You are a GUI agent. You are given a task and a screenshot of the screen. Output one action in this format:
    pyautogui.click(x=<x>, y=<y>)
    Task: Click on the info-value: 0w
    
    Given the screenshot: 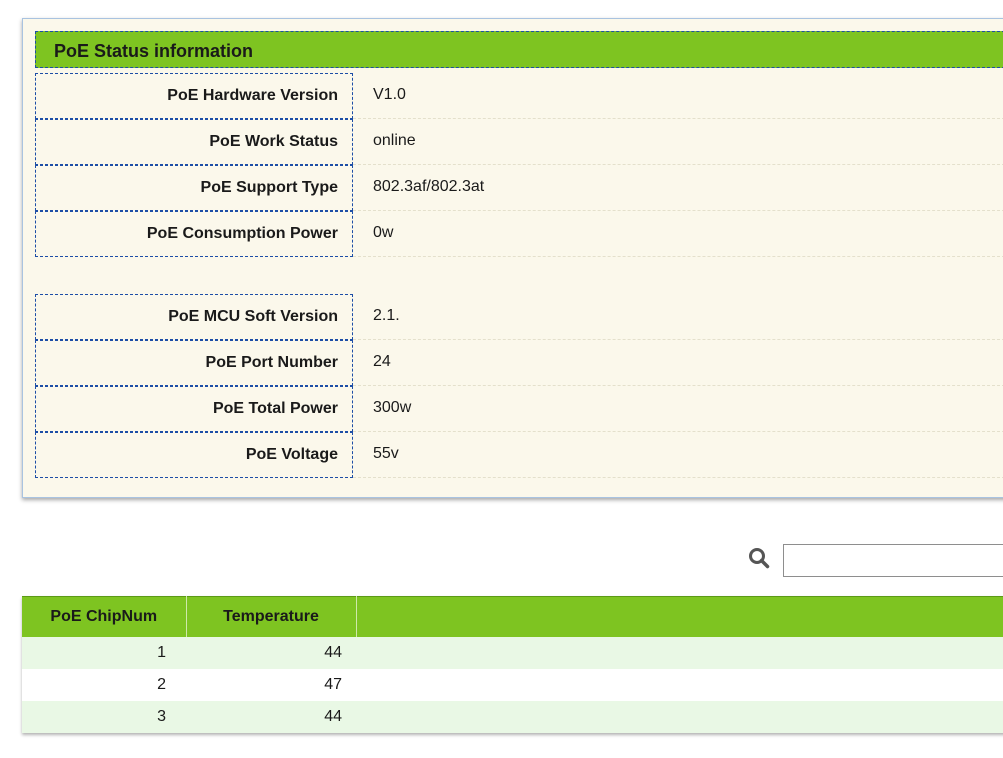 What is the action you would take?
    pyautogui.click(x=383, y=232)
    